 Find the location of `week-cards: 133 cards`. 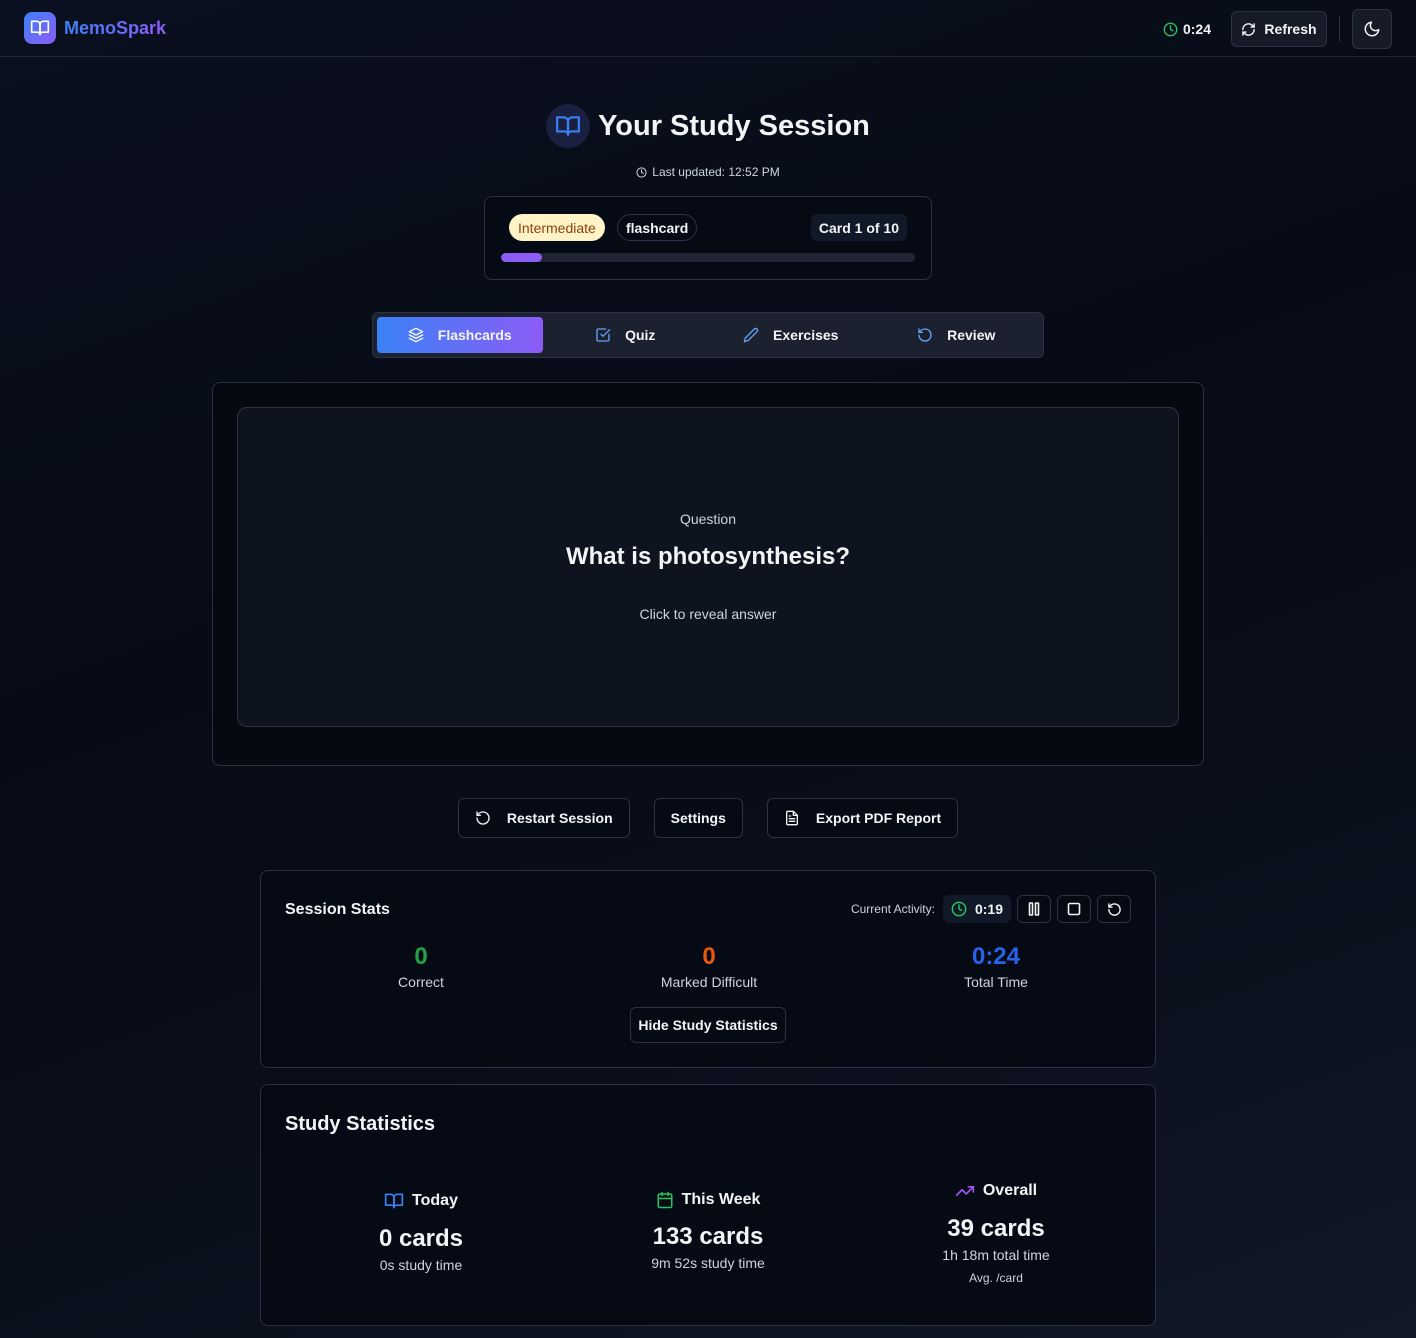

week-cards: 133 cards is located at coordinates (708, 1236).